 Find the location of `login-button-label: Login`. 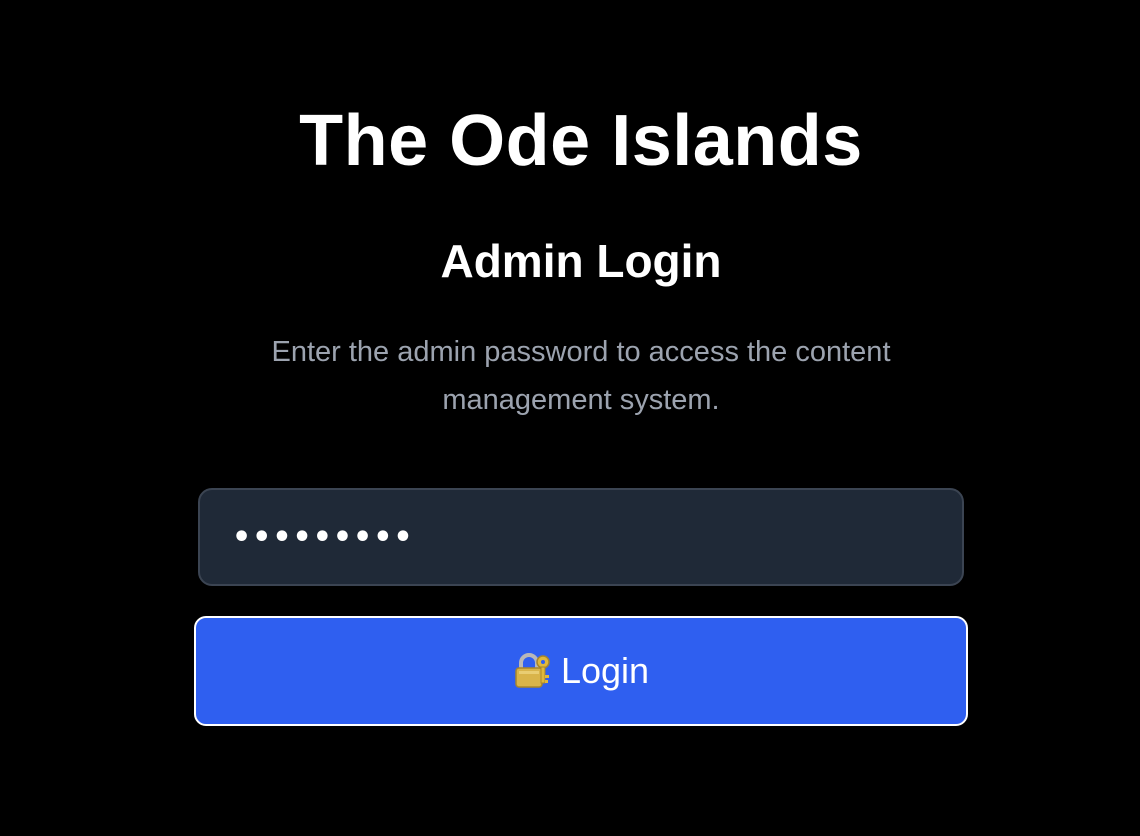

login-button-label: Login is located at coordinates (605, 670).